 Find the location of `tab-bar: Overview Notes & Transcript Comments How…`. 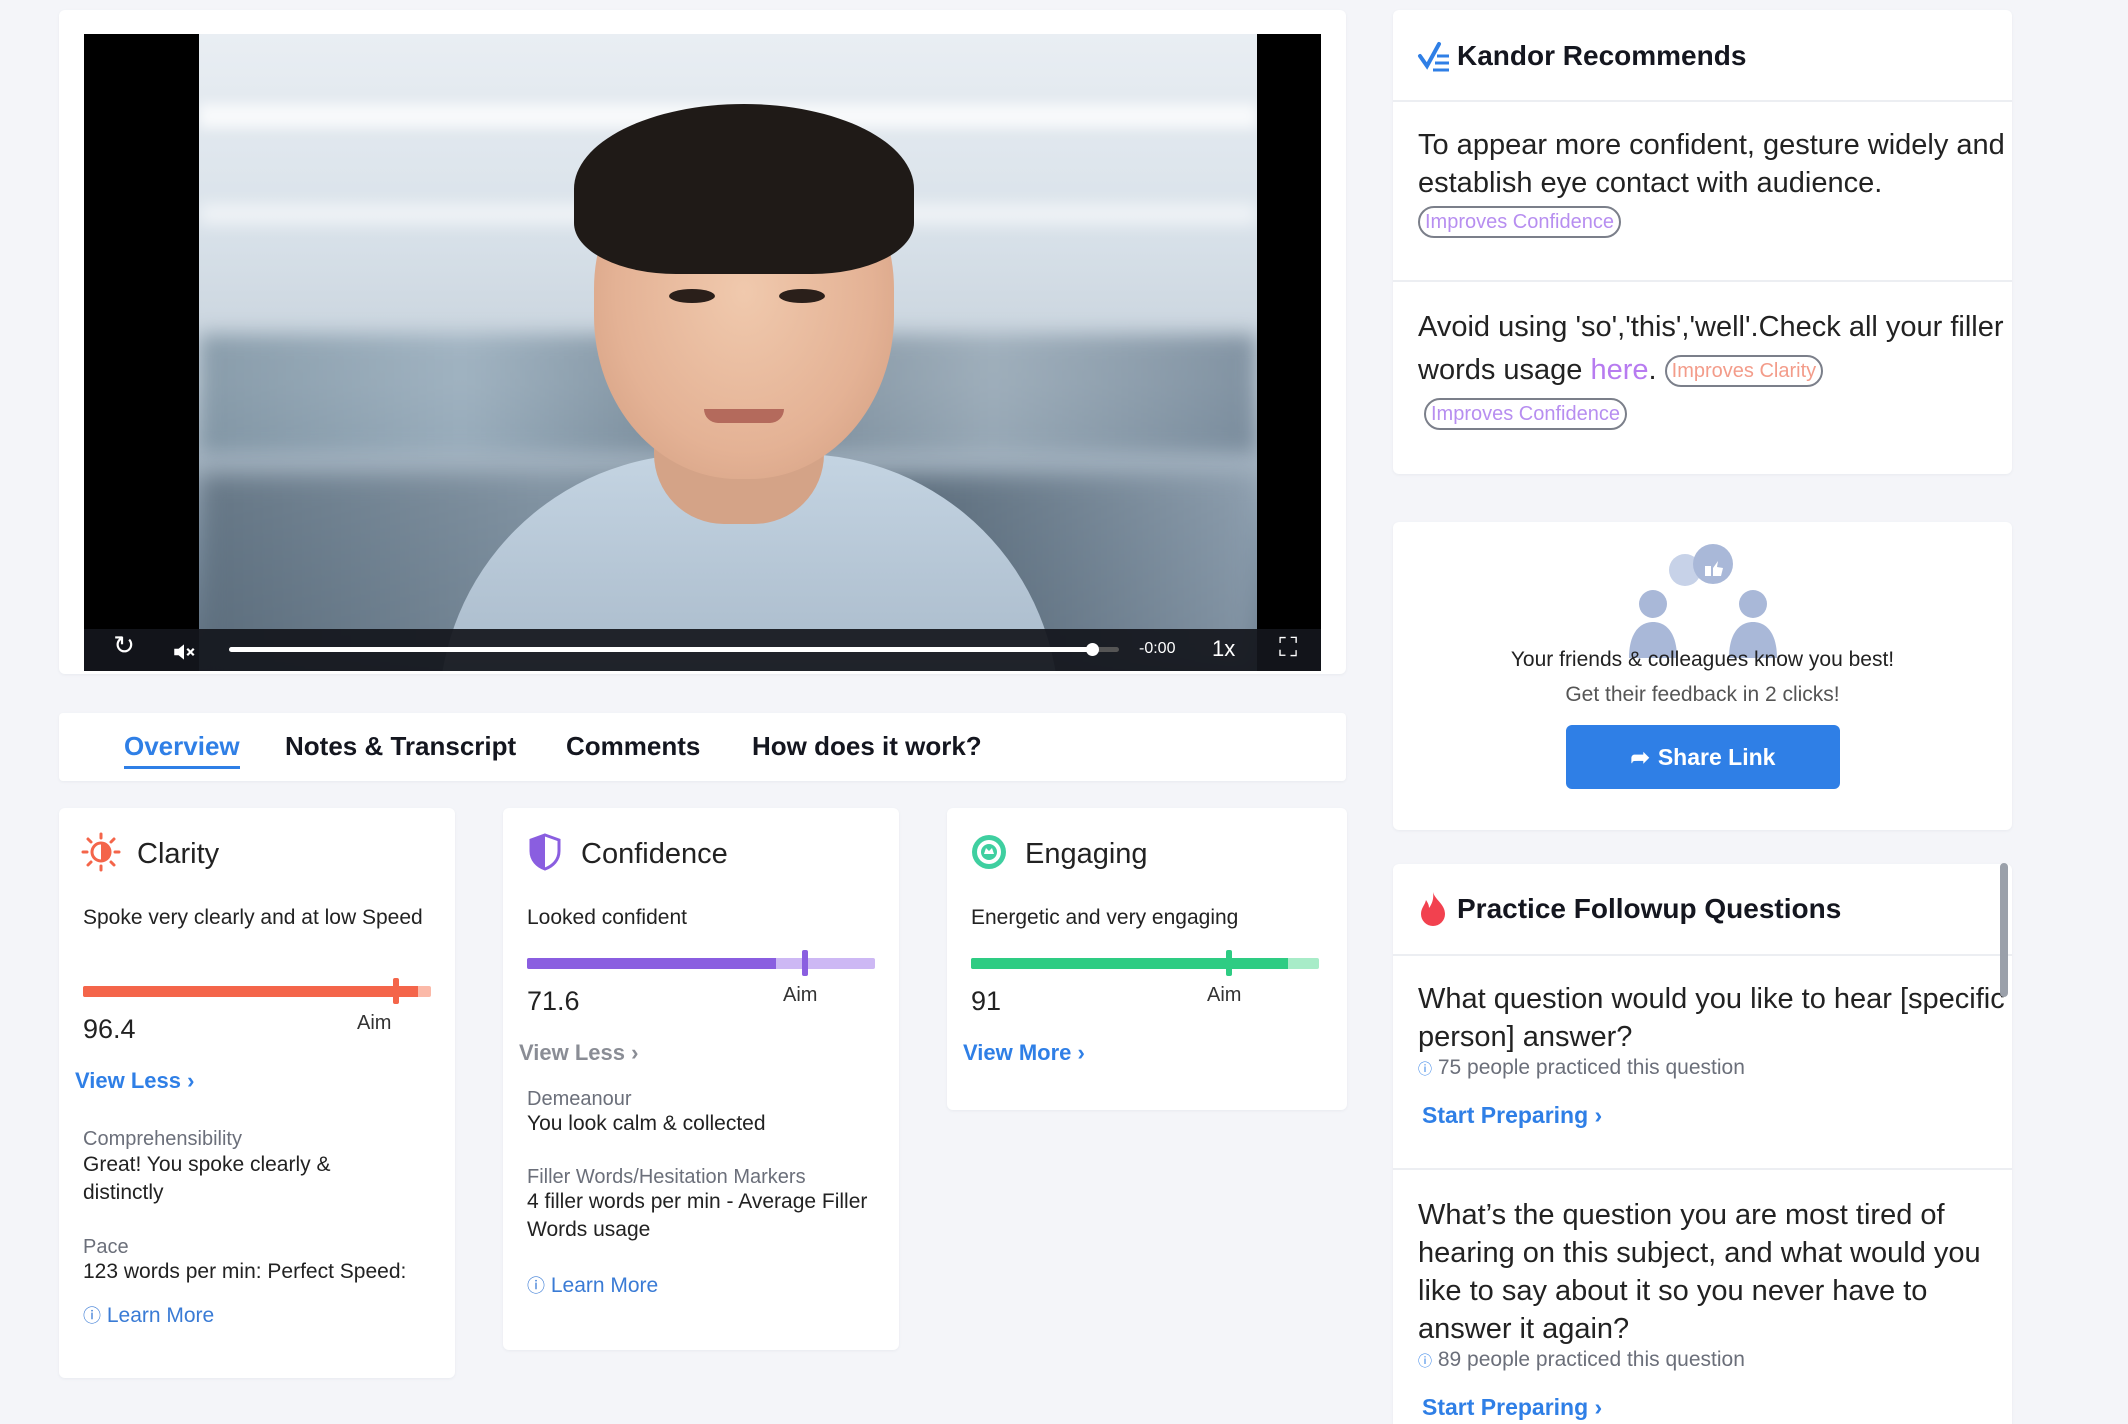

tab-bar: Overview Notes & Transcript Comments How… is located at coordinates (702, 747).